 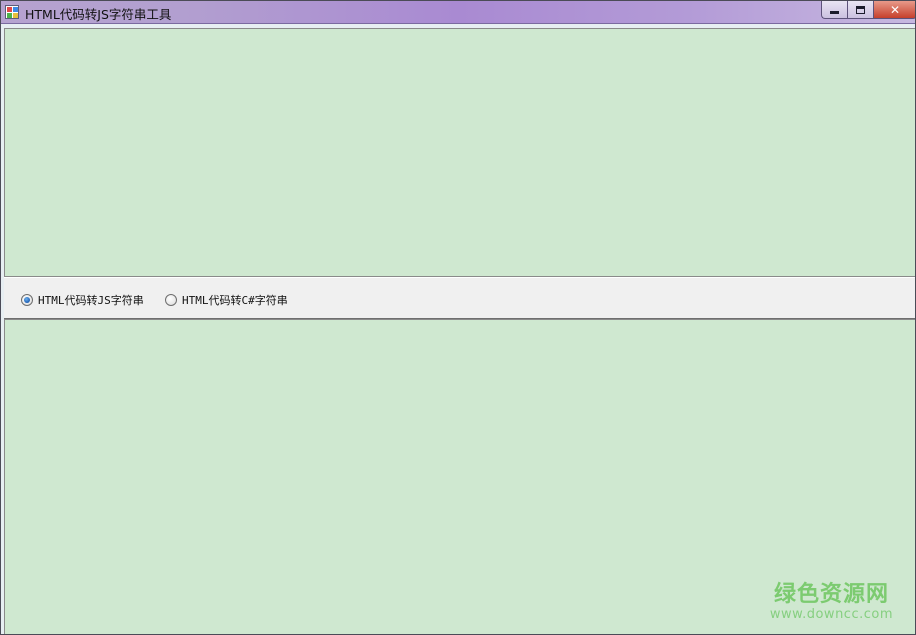 I want to click on window-controls: ✕, so click(x=868, y=10).